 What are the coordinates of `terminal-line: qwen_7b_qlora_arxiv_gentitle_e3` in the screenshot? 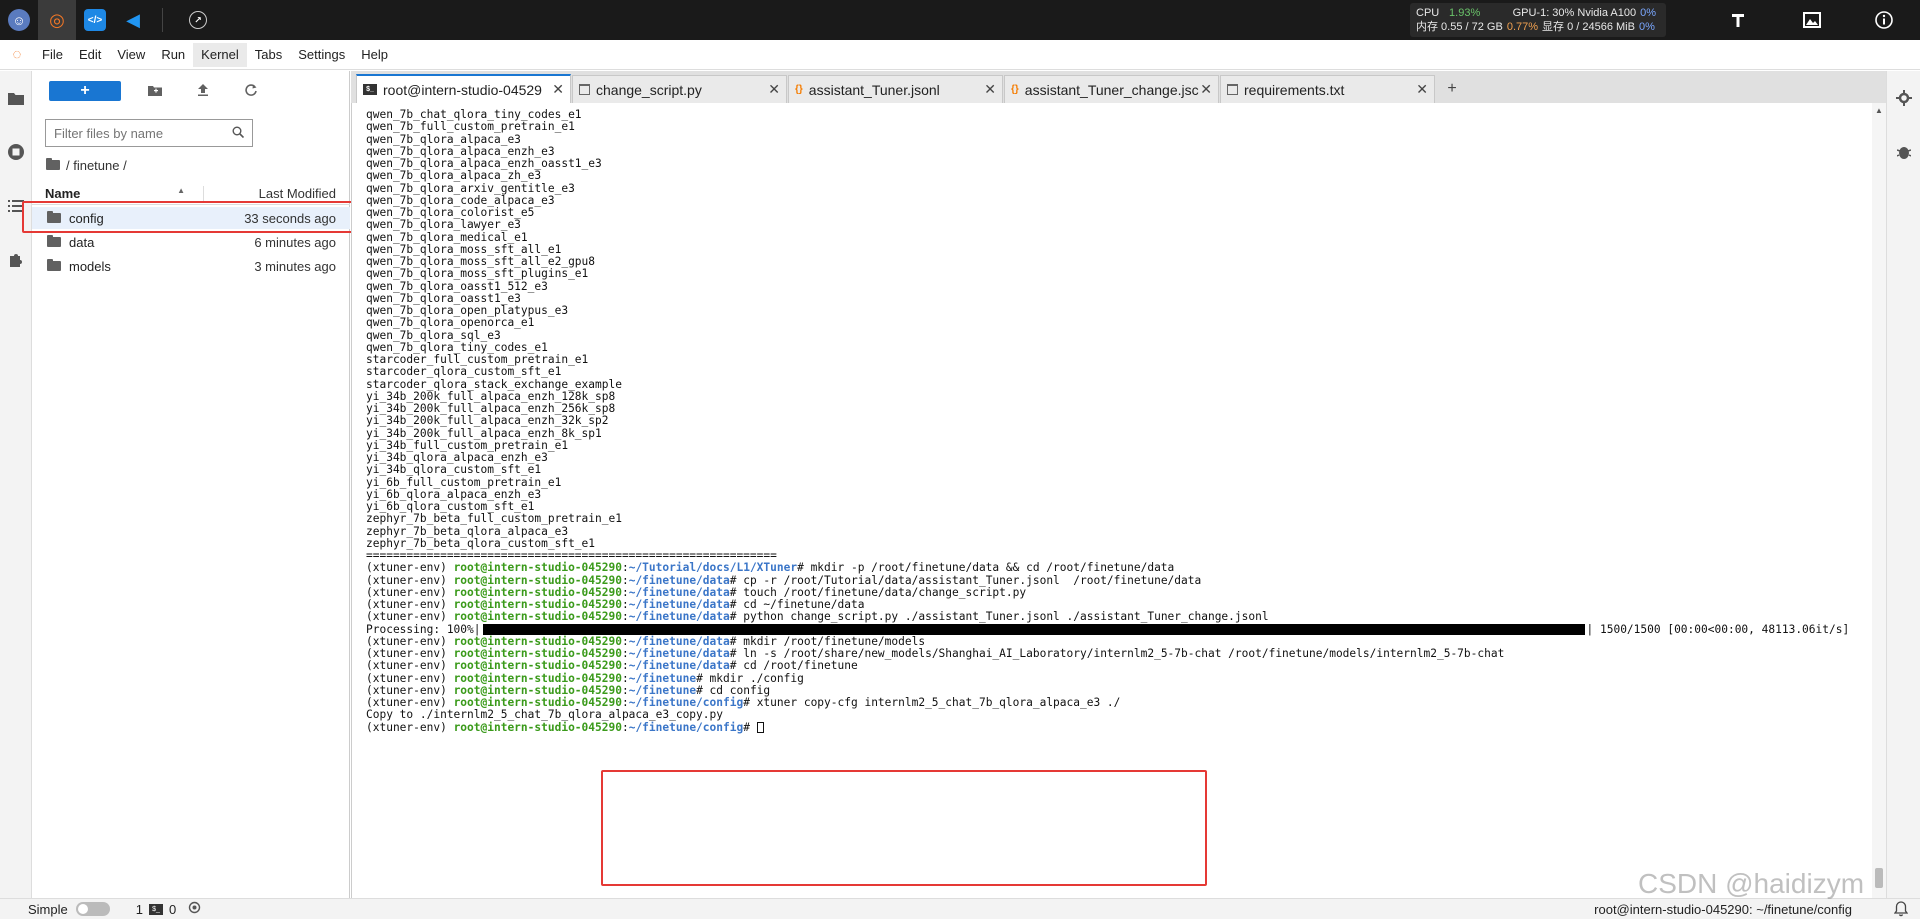 It's located at (1116, 188).